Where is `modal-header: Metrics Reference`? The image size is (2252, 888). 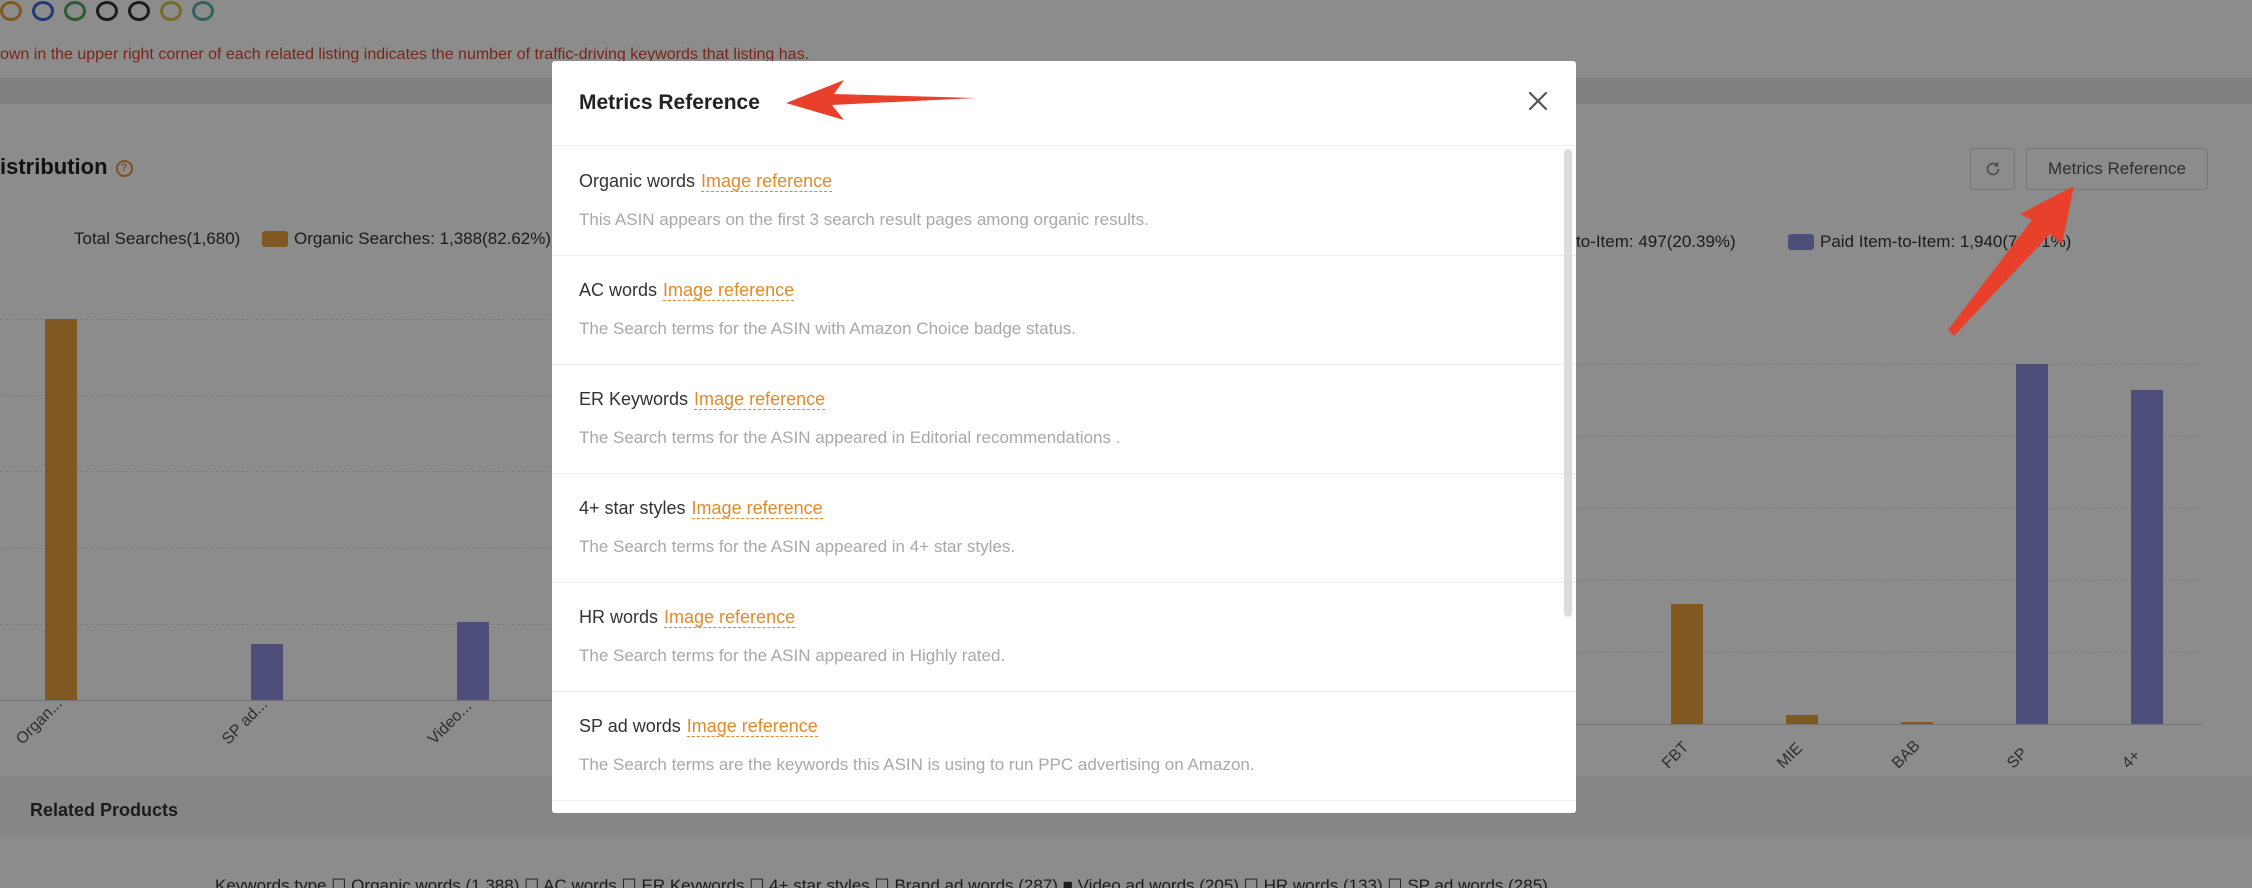 modal-header: Metrics Reference is located at coordinates (1064, 103).